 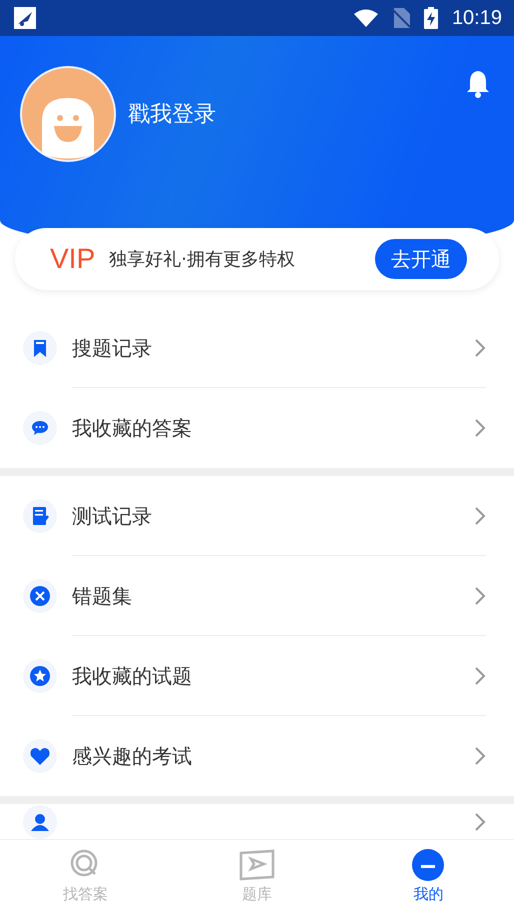 I want to click on menu-label: 搜题记录, so click(x=112, y=348).